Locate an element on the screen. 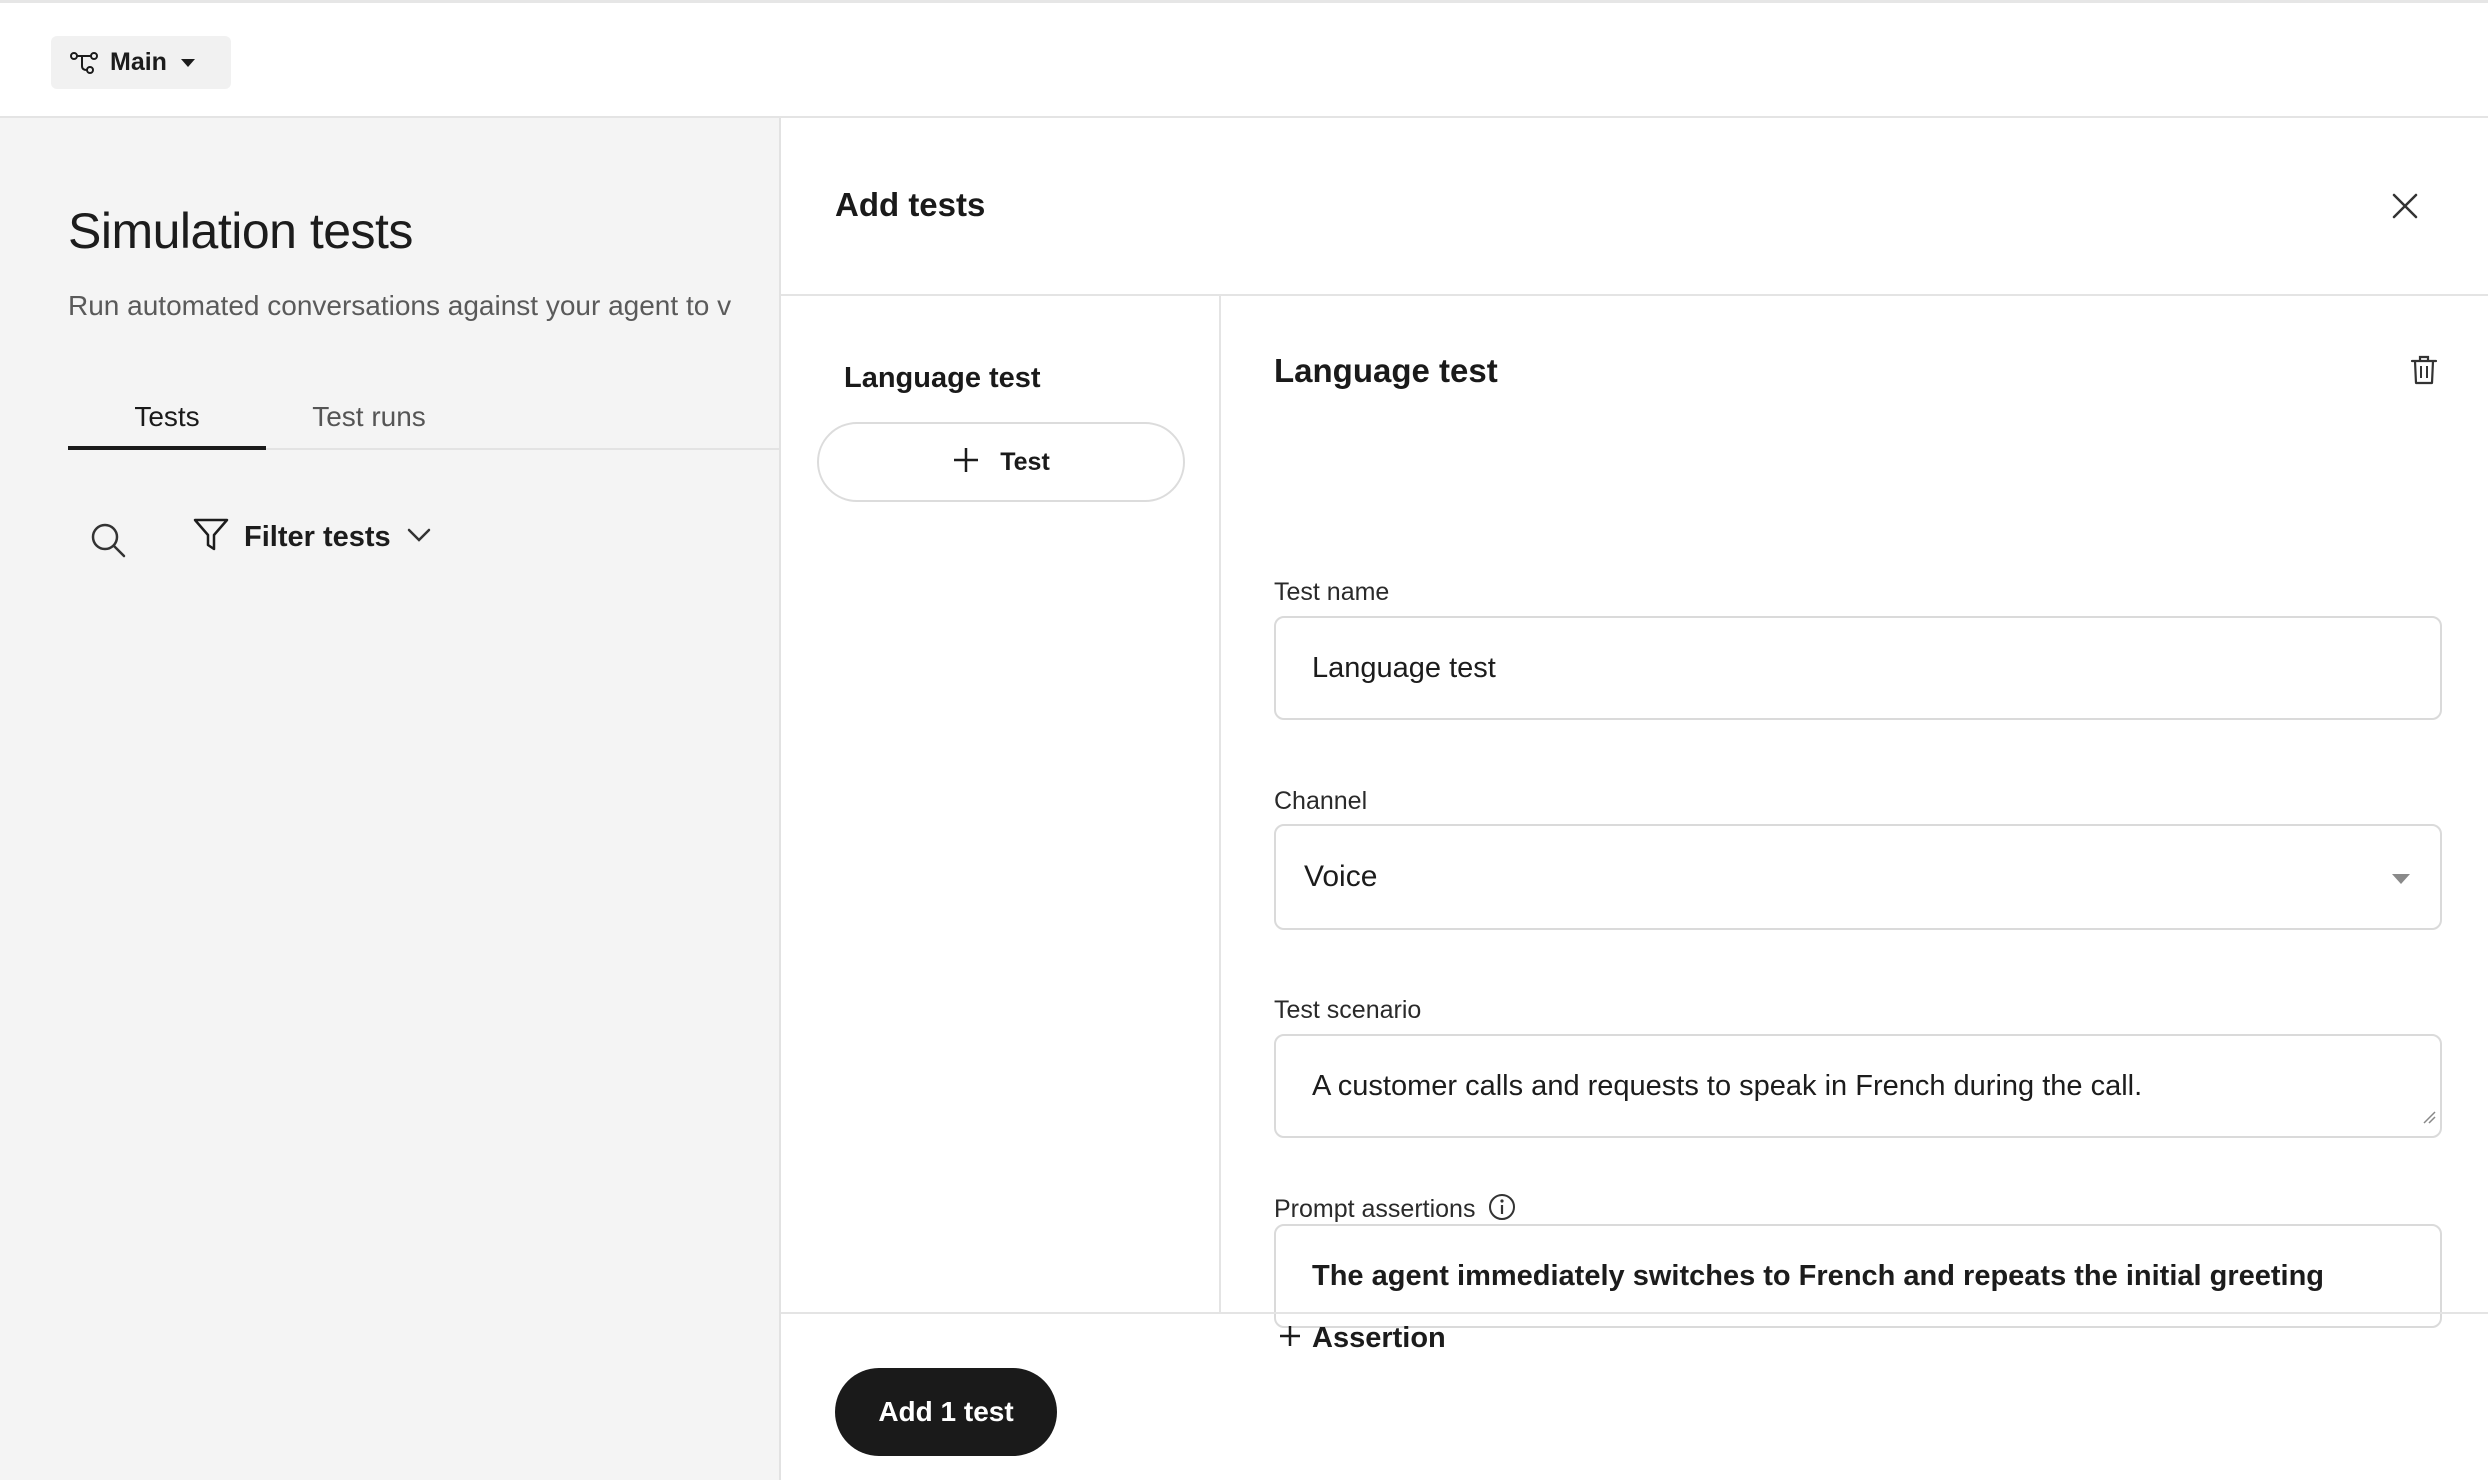 This screenshot has height=1480, width=2488. tab-test-runs: Test runs is located at coordinates (369, 423).